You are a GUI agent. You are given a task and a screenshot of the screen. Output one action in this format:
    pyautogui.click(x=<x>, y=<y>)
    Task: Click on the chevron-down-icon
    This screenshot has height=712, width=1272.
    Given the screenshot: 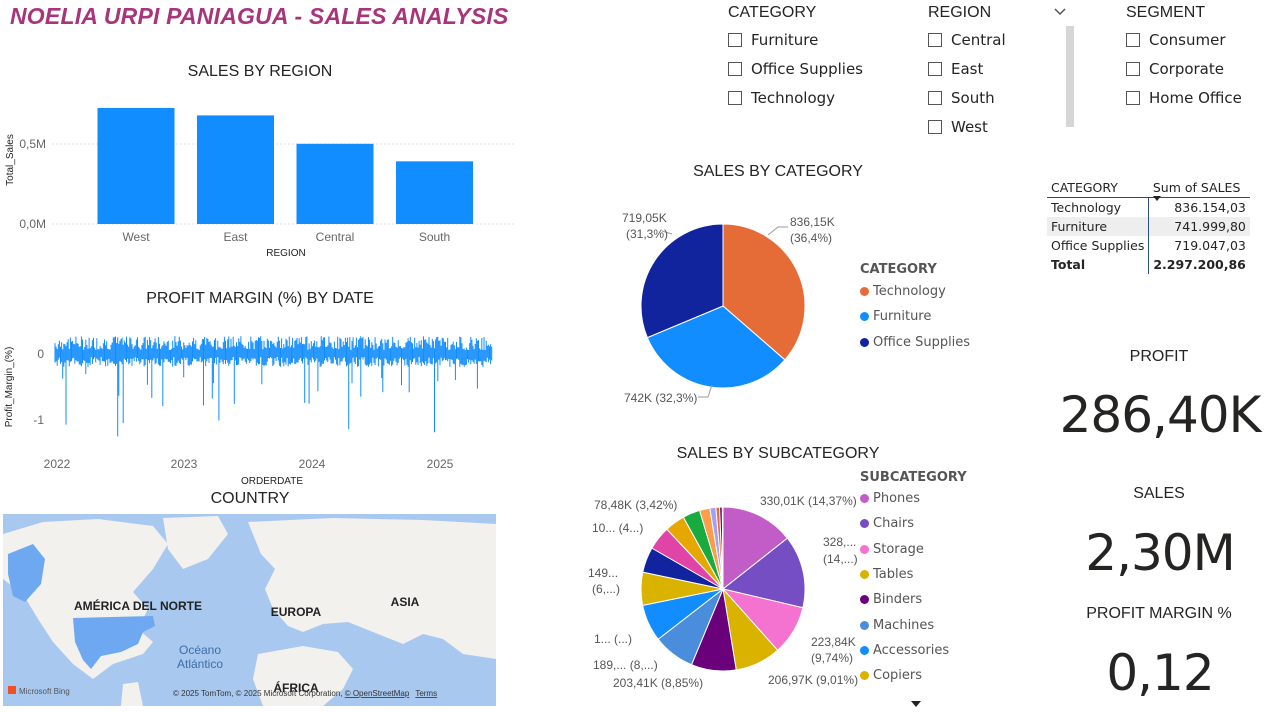 What is the action you would take?
    pyautogui.click(x=1060, y=12)
    